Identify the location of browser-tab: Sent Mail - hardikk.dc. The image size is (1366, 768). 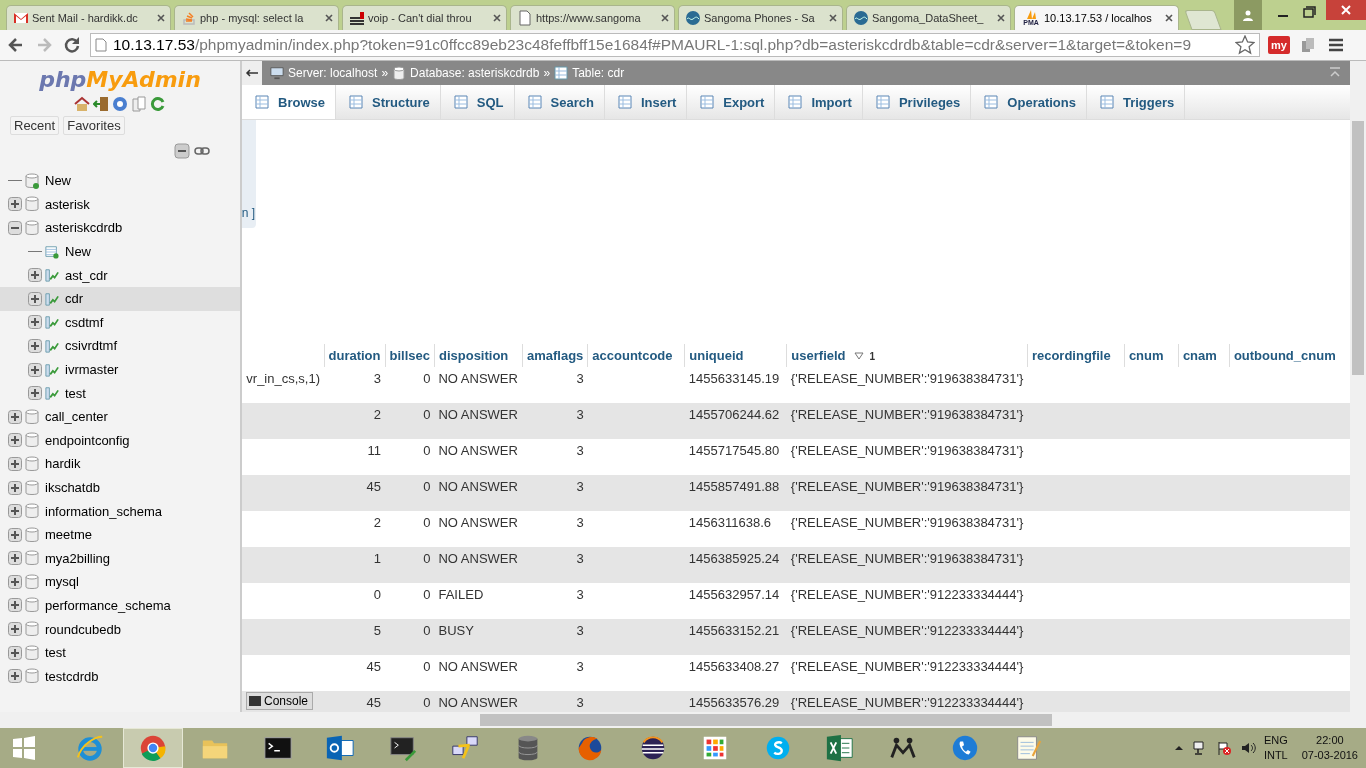
(88, 17).